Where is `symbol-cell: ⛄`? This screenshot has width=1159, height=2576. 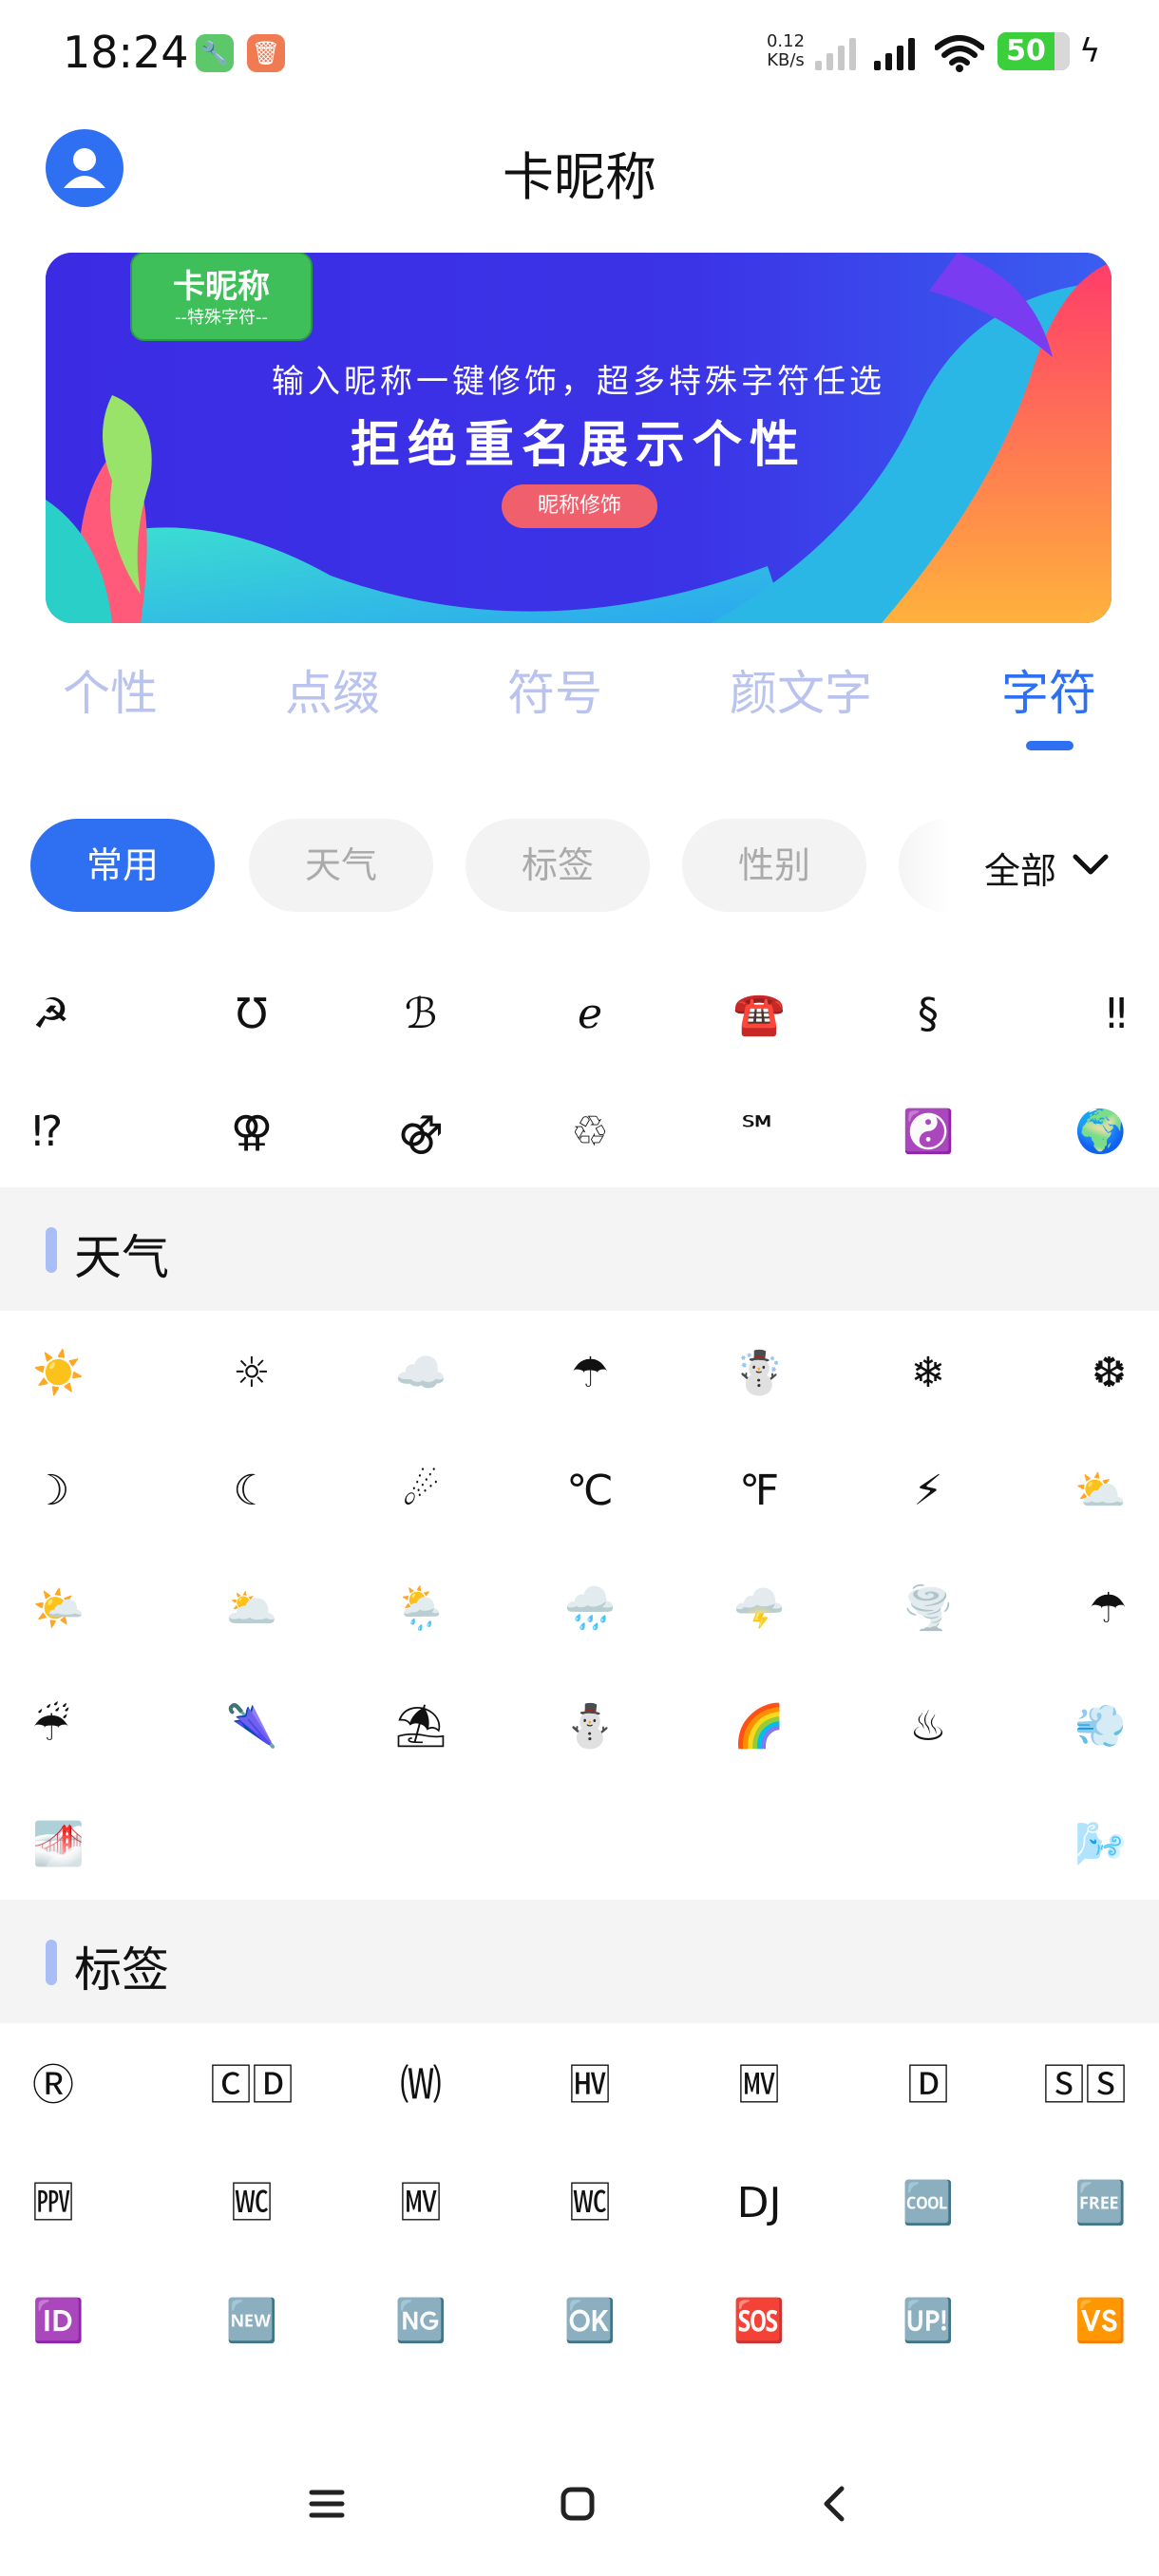 symbol-cell: ⛄ is located at coordinates (590, 1727).